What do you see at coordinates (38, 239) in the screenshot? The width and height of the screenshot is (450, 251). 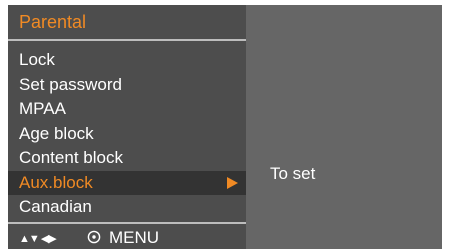 I see `navigation-arrows-icon: ▲▼ ◀▶` at bounding box center [38, 239].